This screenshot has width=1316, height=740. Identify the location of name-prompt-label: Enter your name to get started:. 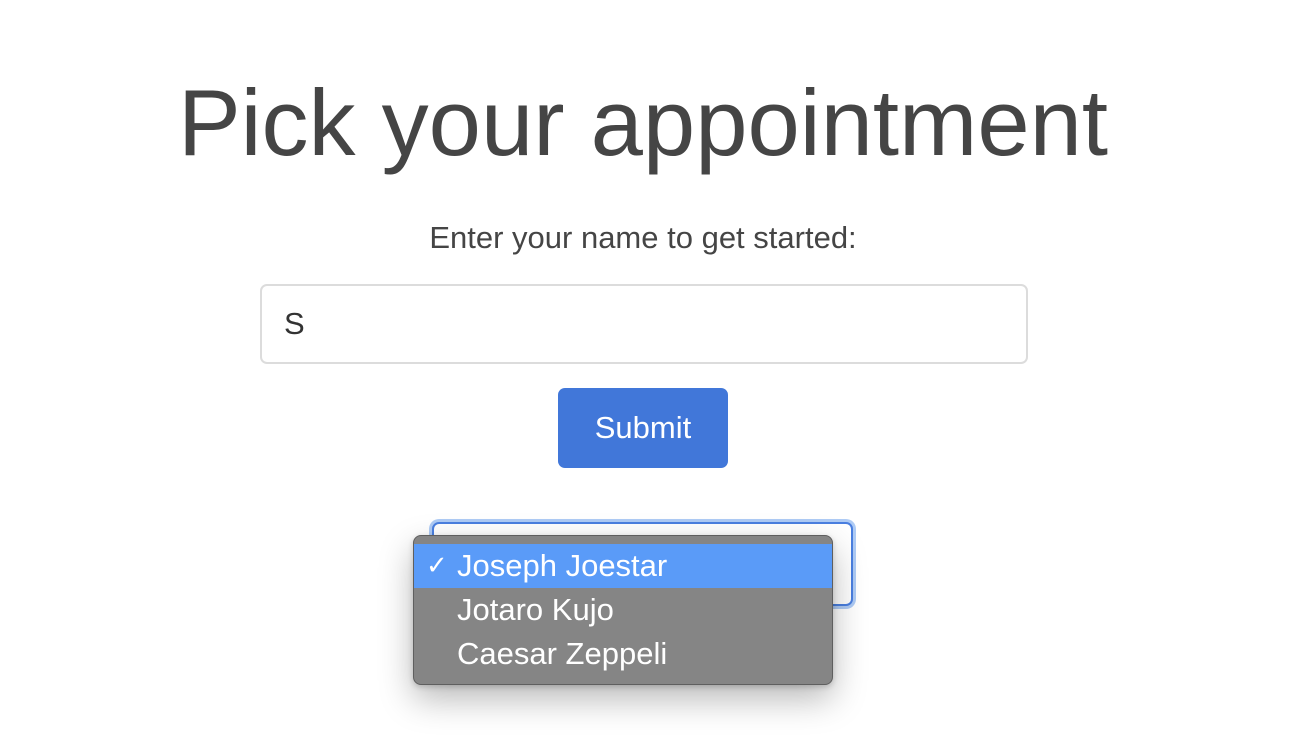
(643, 237).